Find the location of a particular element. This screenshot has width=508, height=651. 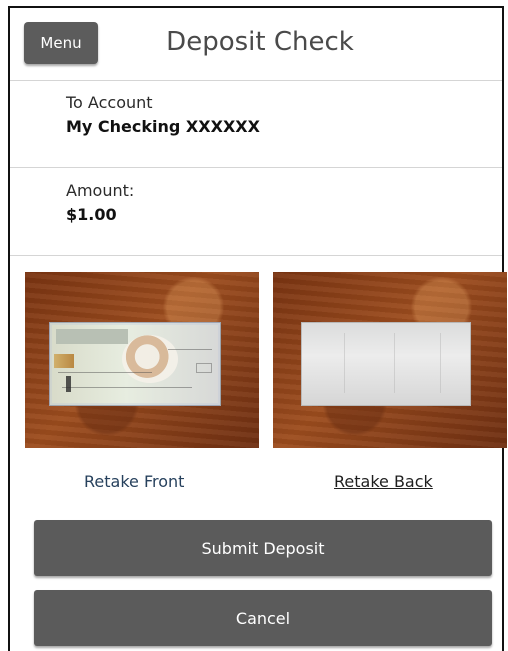

to-account-value: My Checking XXXXXX is located at coordinates (163, 126).